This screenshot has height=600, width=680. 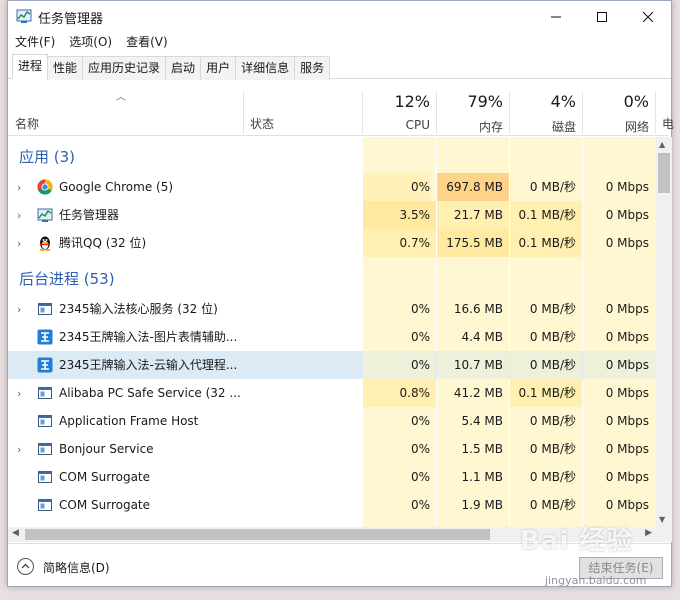 What do you see at coordinates (478, 393) in the screenshot?
I see `memory-value: 41.2 MB` at bounding box center [478, 393].